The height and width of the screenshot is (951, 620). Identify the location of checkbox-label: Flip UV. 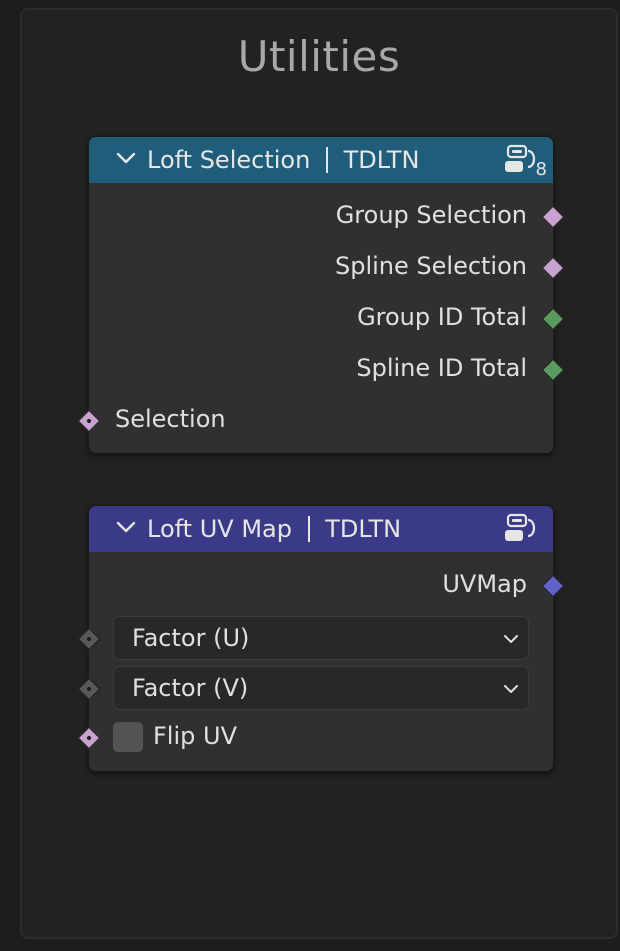
(195, 736).